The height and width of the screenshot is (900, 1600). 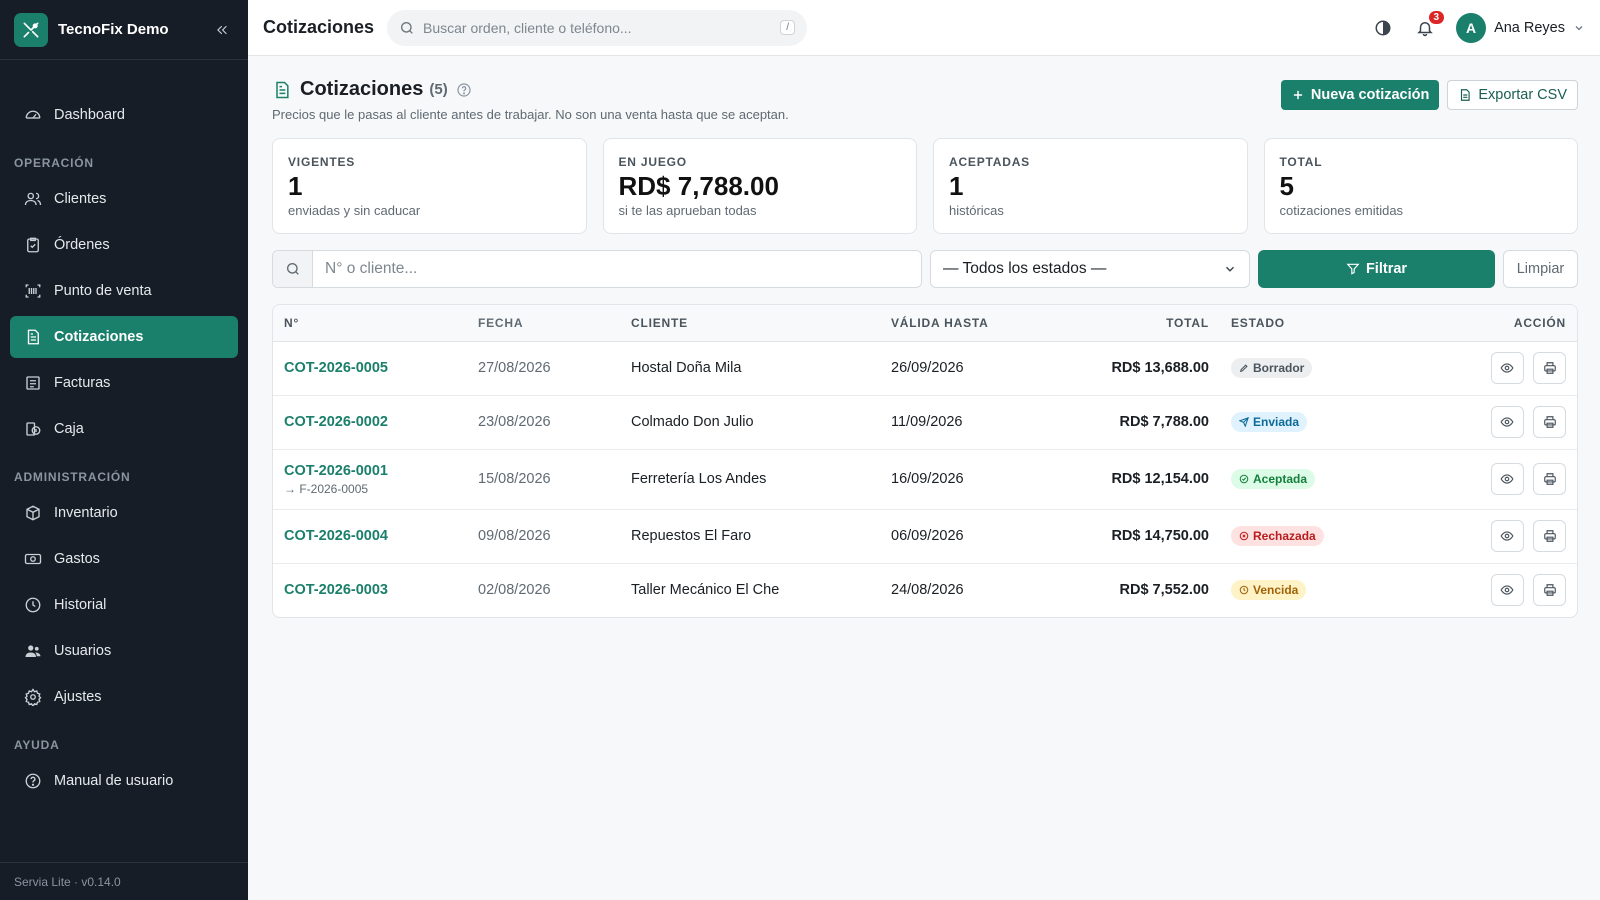 What do you see at coordinates (124, 429) in the screenshot?
I see `sidebar-item-caja: Caja` at bounding box center [124, 429].